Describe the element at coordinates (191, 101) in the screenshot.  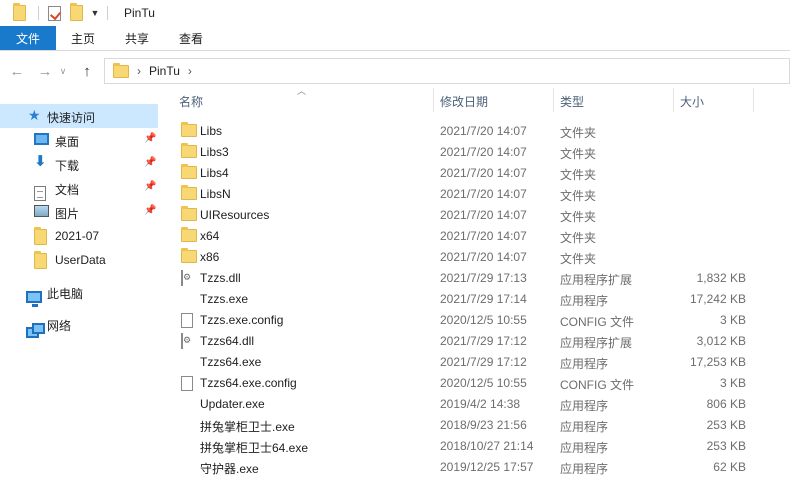
I see `column-header-name: 名称` at that location.